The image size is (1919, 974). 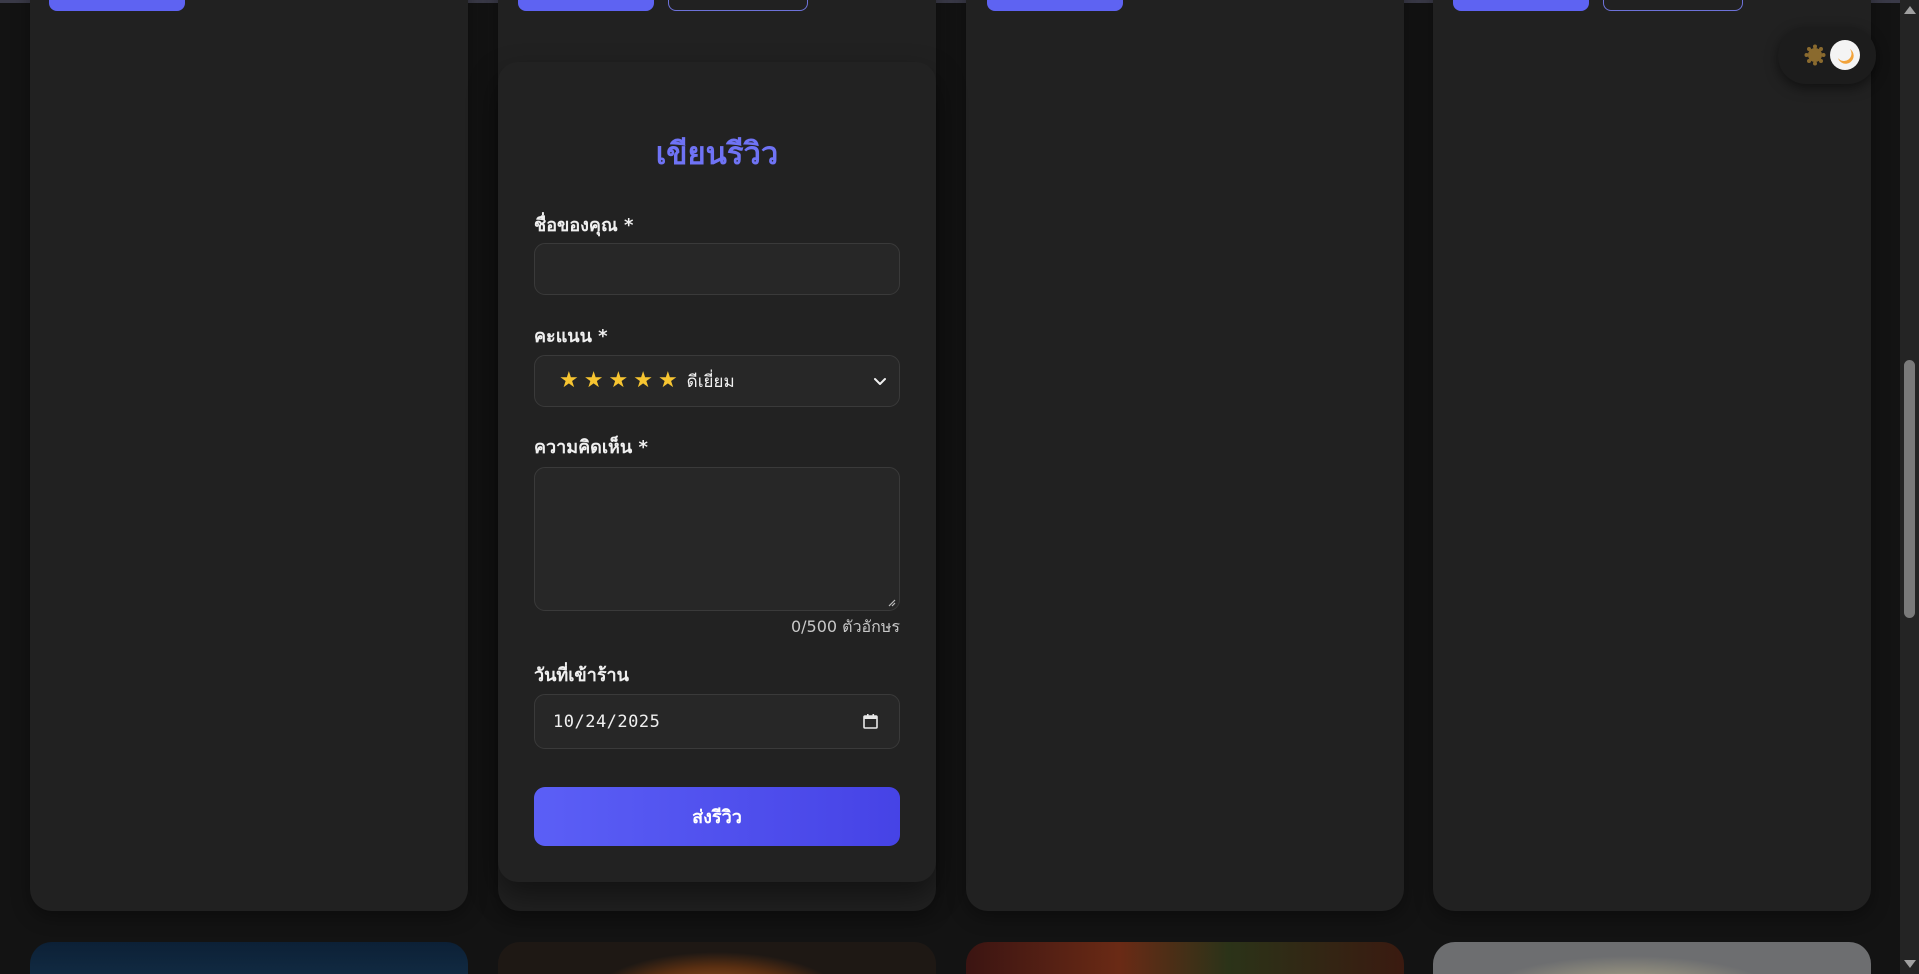 What do you see at coordinates (891, 602) in the screenshot?
I see `resize-grip-icon` at bounding box center [891, 602].